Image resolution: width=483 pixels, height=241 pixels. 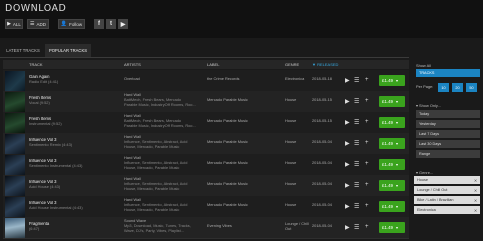 What do you see at coordinates (325, 64) in the screenshot?
I see `column-released: ▼ RELEASED` at bounding box center [325, 64].